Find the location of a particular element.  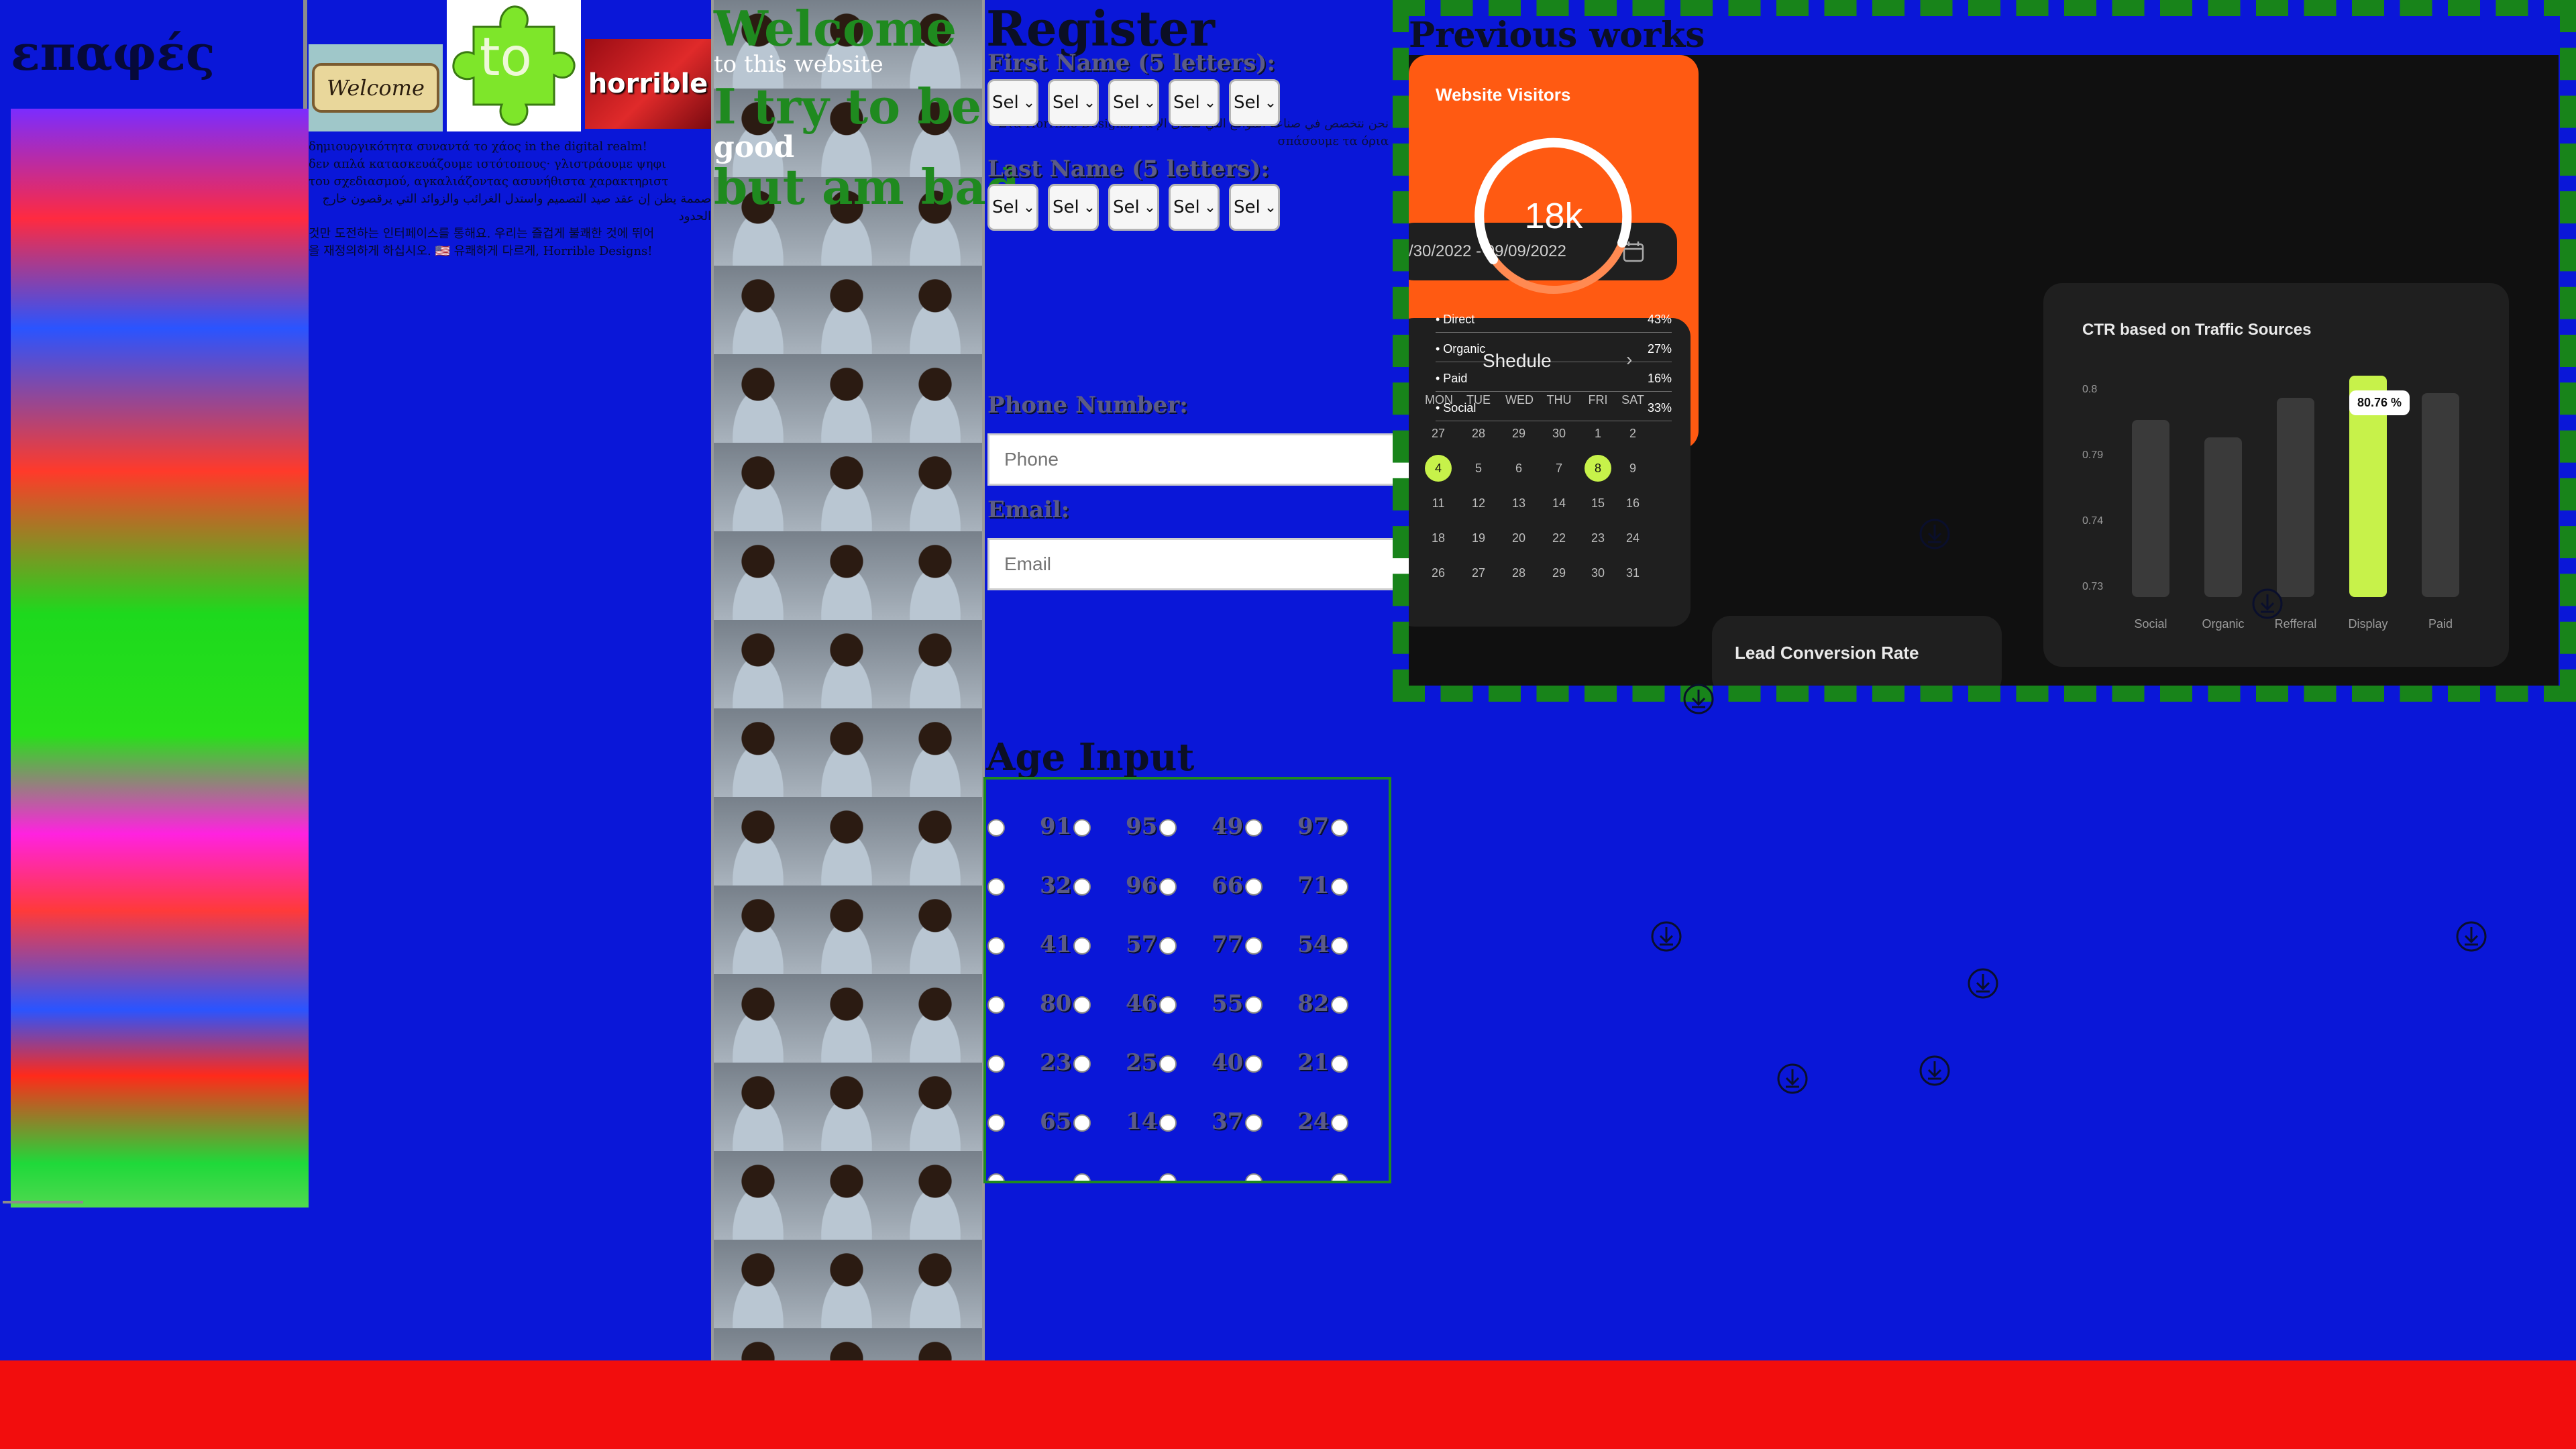

logo-to-text: to is located at coordinates (506, 58).